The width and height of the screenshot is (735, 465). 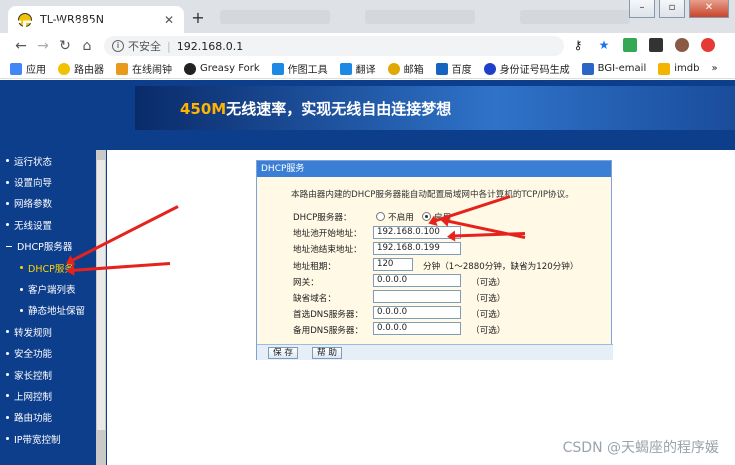 I want to click on sidebar-item: IP带宽控制, so click(x=45, y=438).